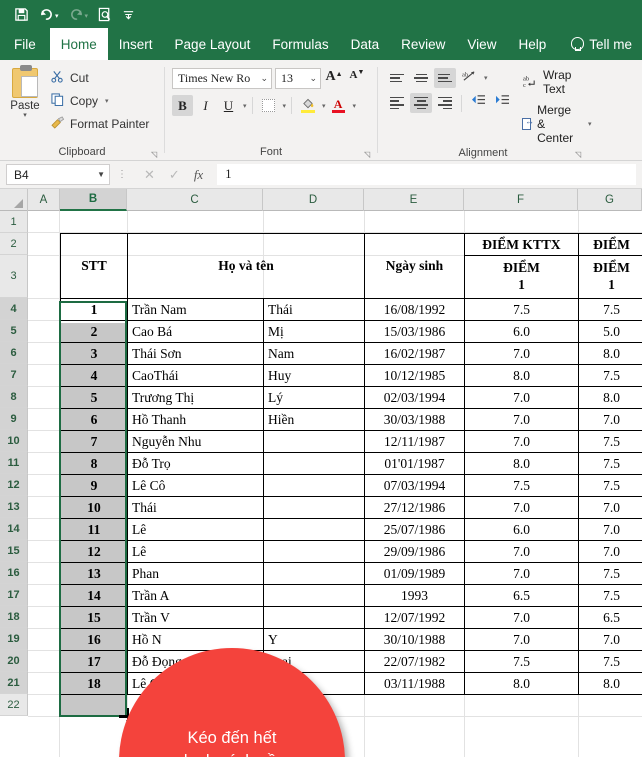 The width and height of the screenshot is (642, 757). Describe the element at coordinates (421, 103) in the screenshot. I see `align-center-button` at that location.